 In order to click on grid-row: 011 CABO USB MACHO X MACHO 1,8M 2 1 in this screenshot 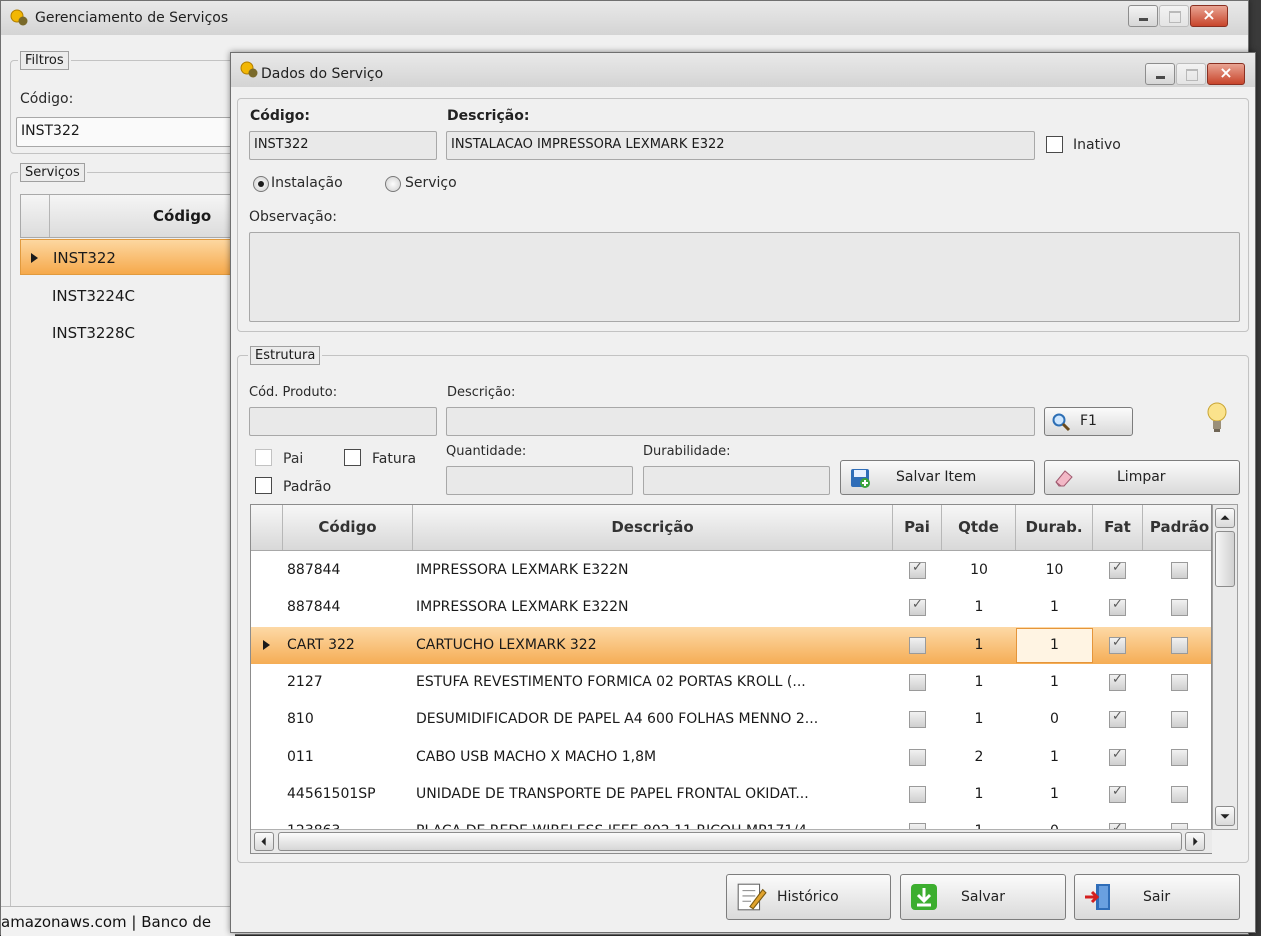, I will do `click(731, 757)`.